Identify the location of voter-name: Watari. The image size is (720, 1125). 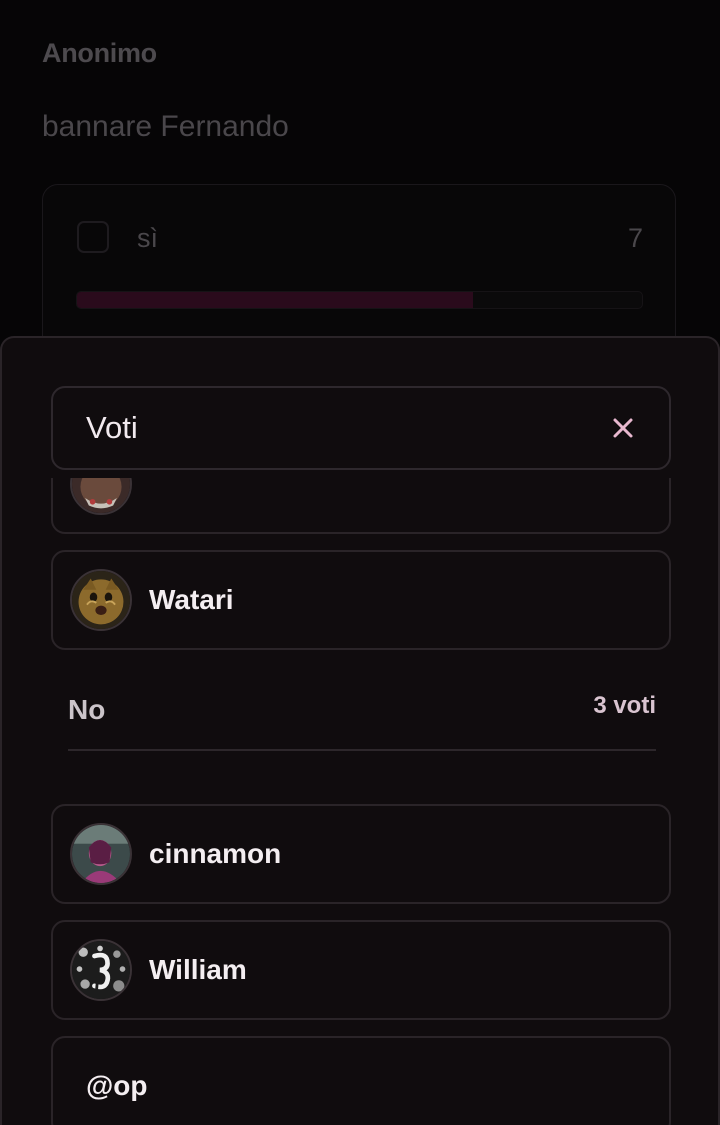
(191, 599).